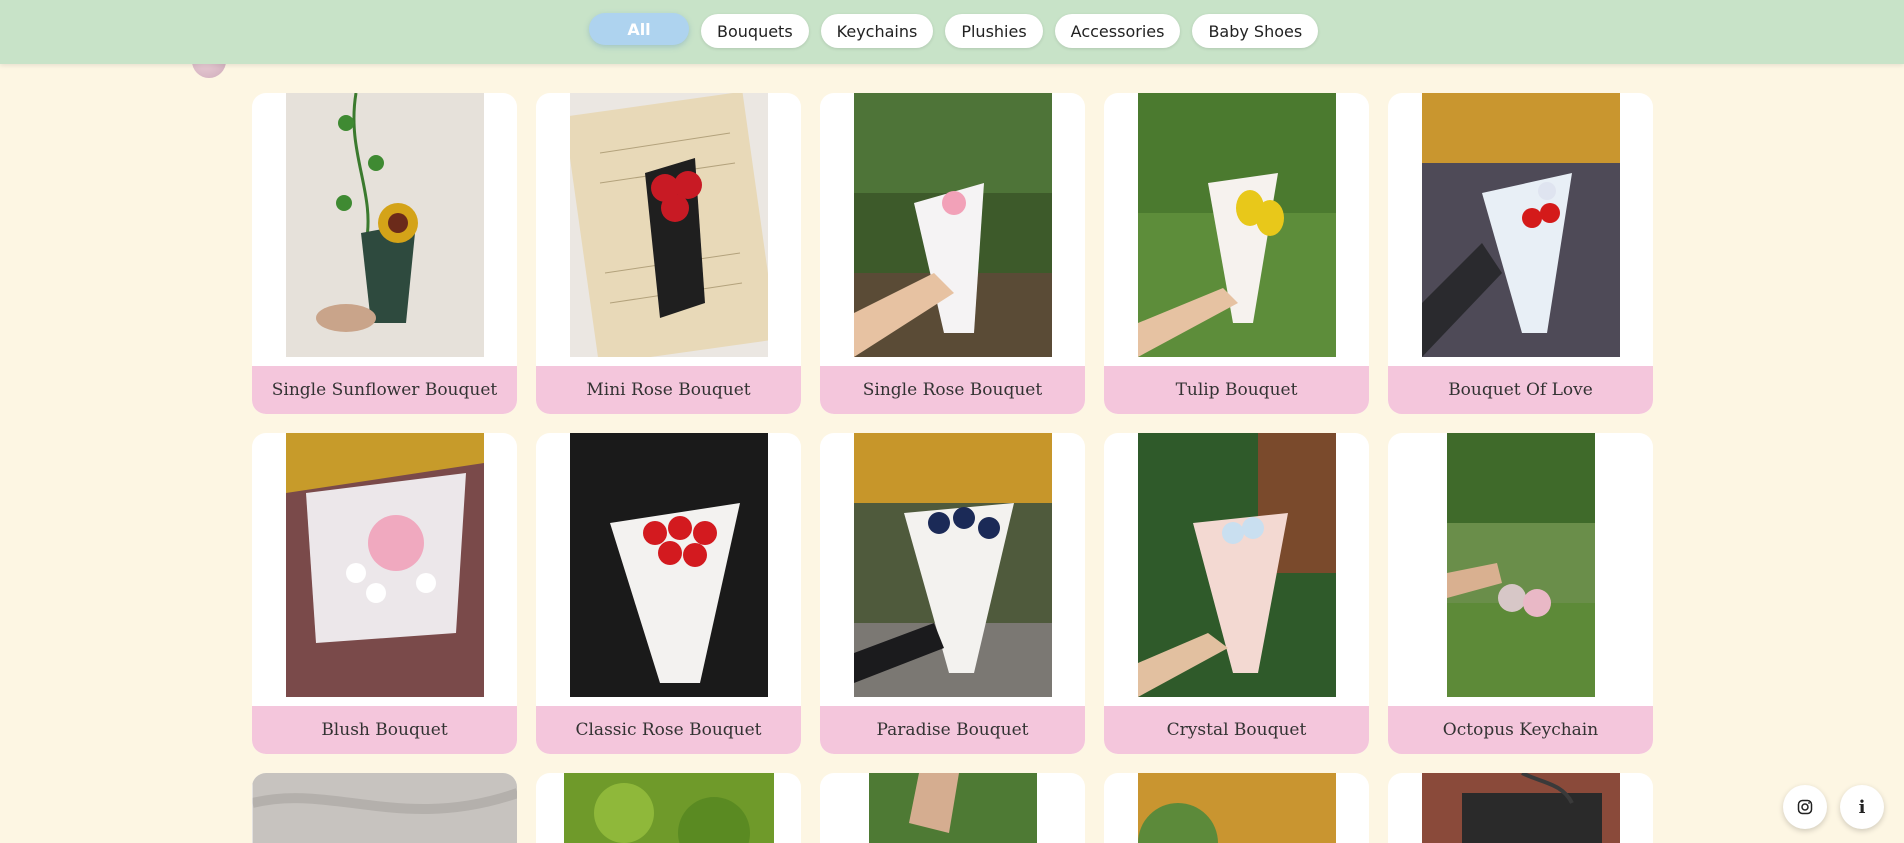 This screenshot has width=1904, height=843. I want to click on filter-keychains: Keychains, so click(877, 31).